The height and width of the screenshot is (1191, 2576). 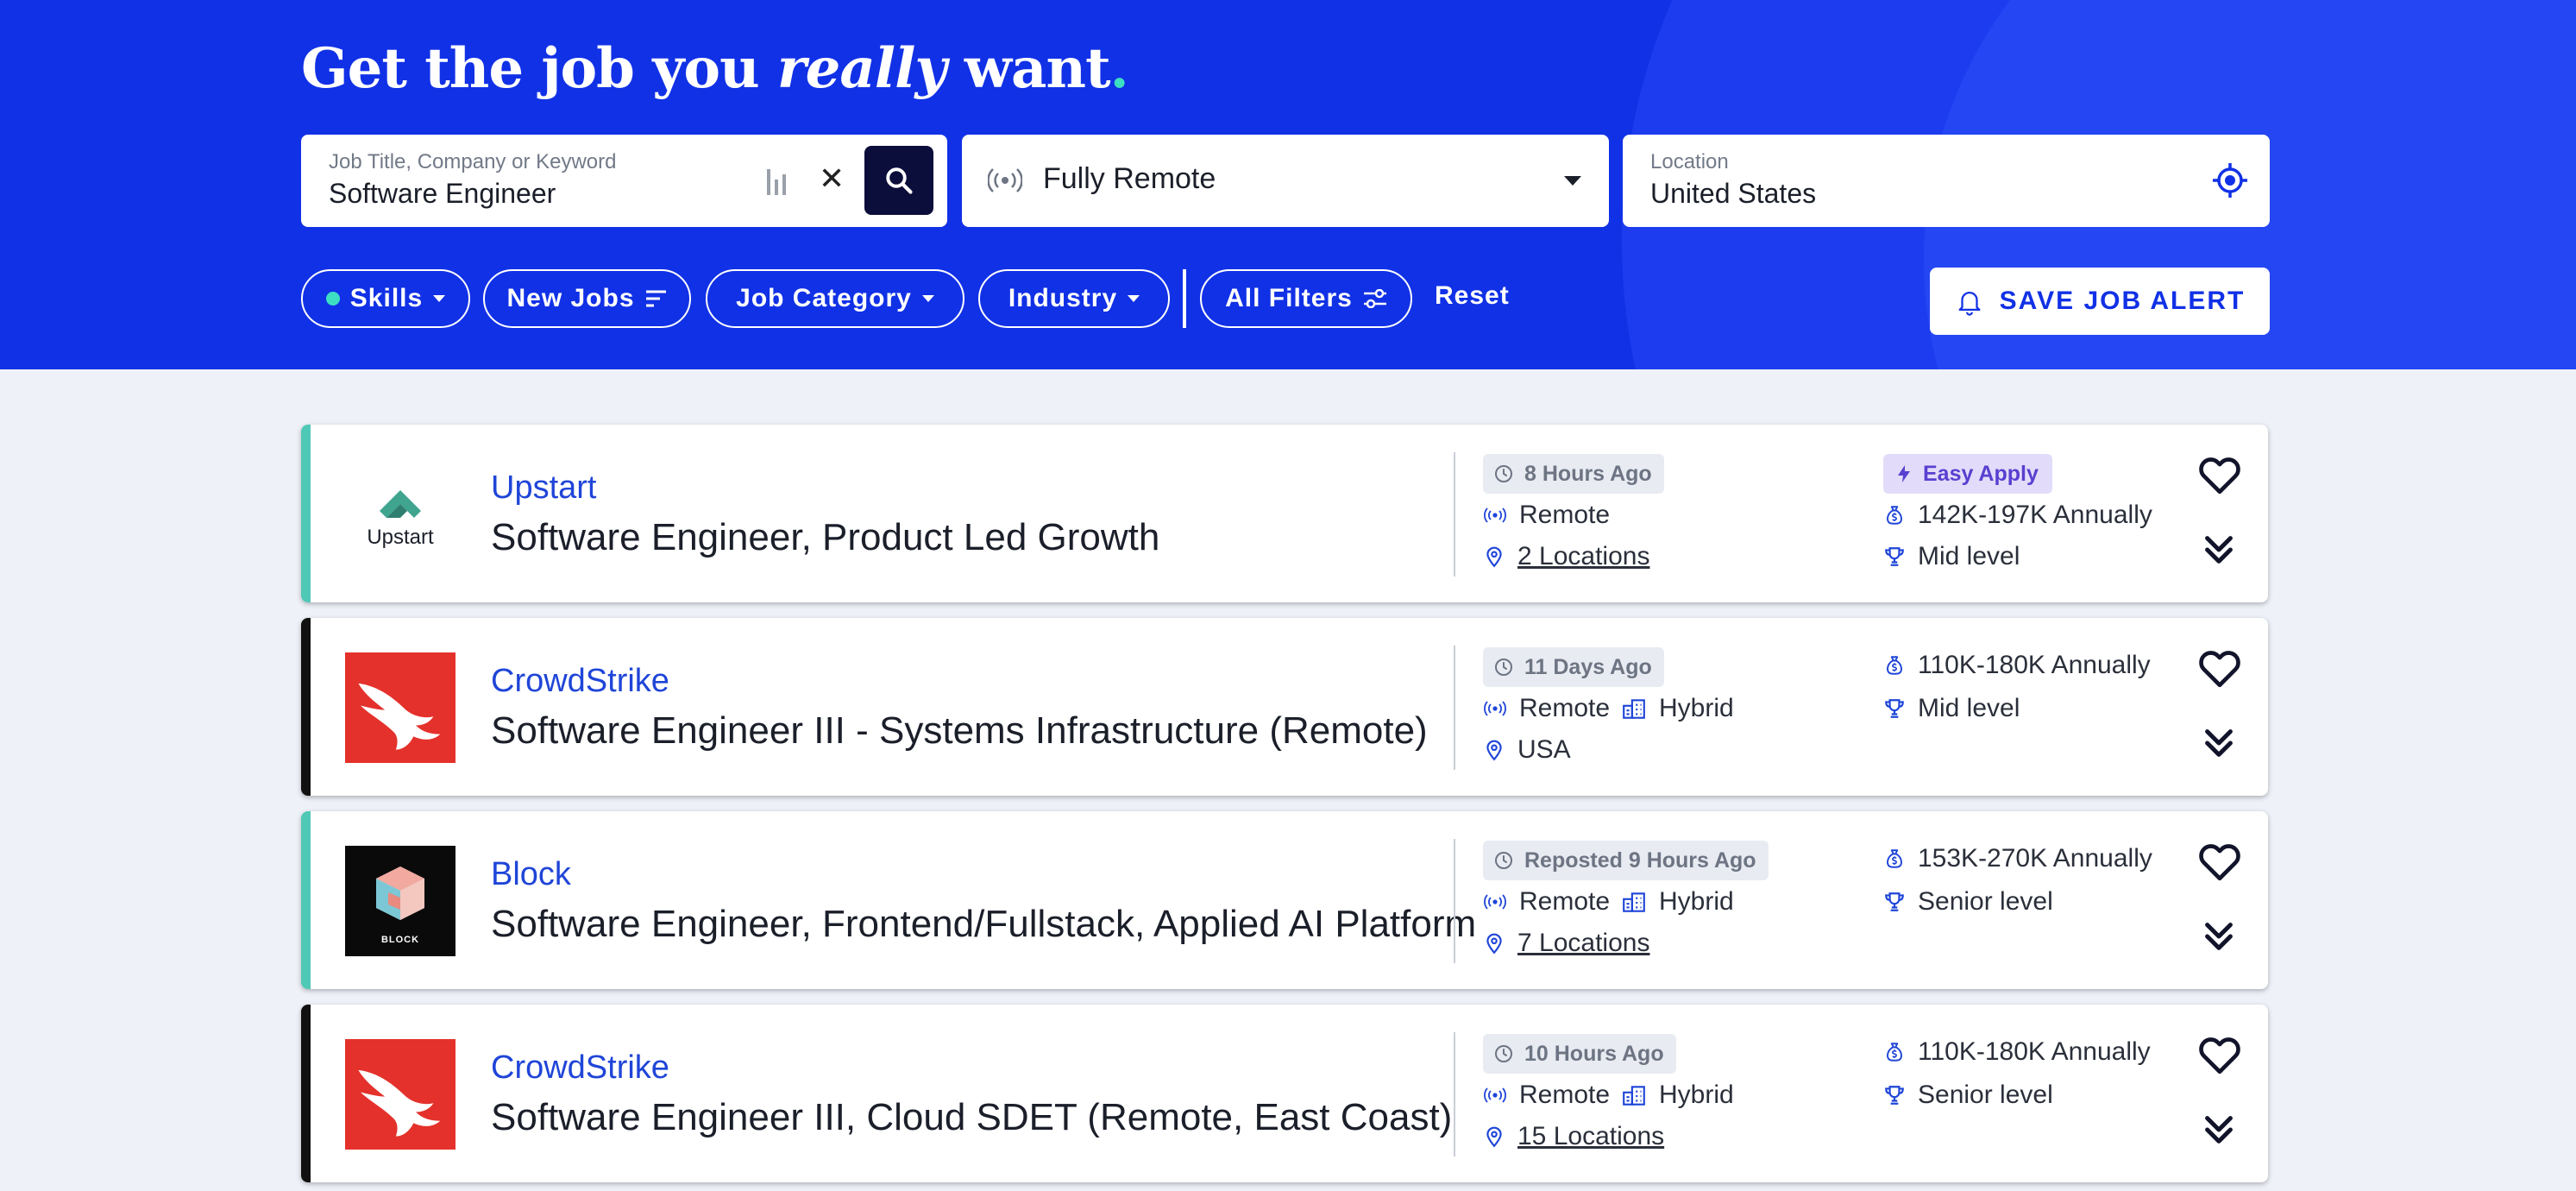 What do you see at coordinates (2017, 1052) in the screenshot?
I see `salary-range: 110K-180K Annually` at bounding box center [2017, 1052].